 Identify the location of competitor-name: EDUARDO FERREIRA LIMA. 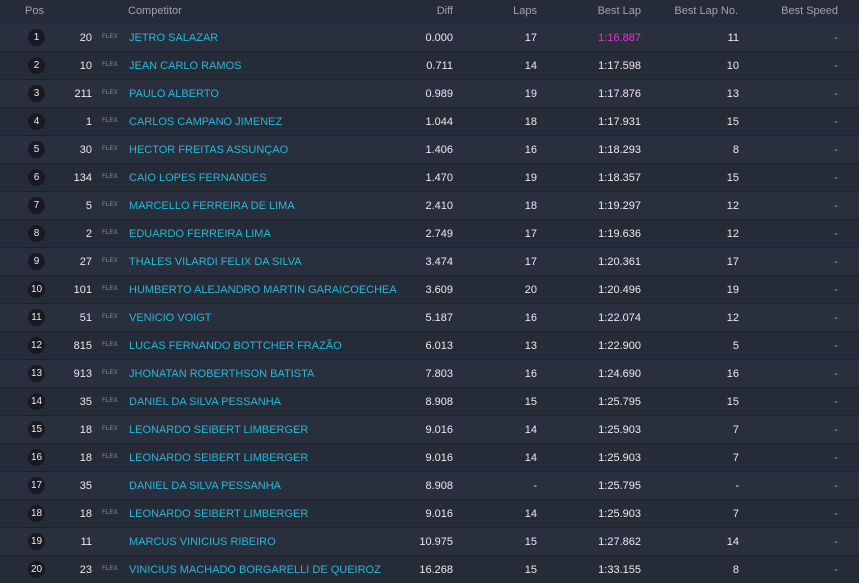
(200, 234).